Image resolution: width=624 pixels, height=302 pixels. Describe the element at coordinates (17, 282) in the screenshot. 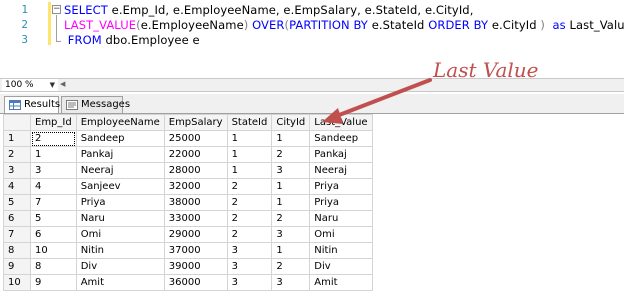

I see `row-number: 10` at that location.